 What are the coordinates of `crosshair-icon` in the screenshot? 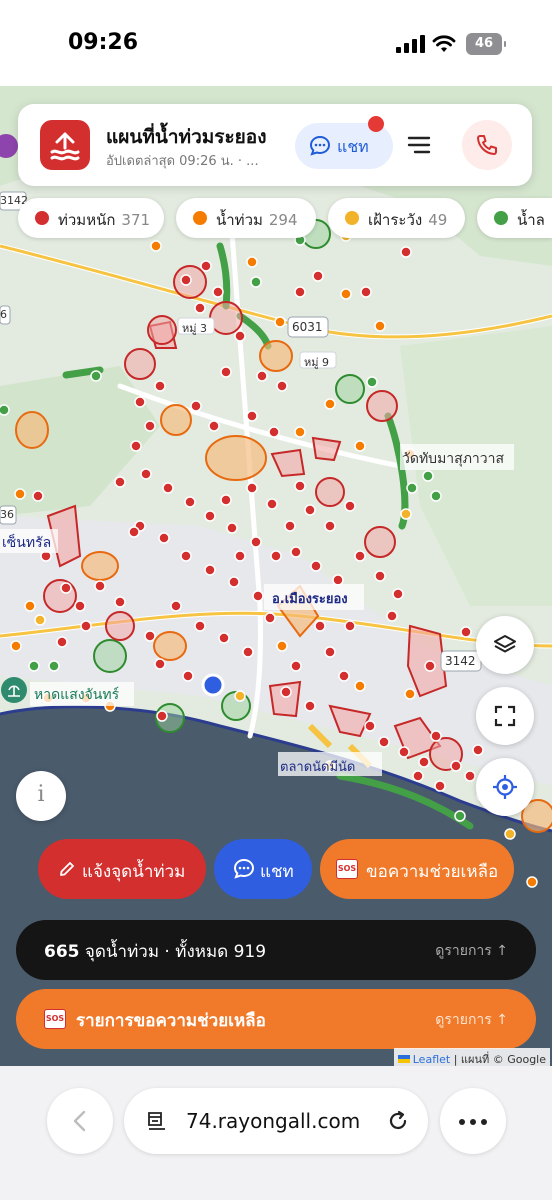 It's located at (505, 787).